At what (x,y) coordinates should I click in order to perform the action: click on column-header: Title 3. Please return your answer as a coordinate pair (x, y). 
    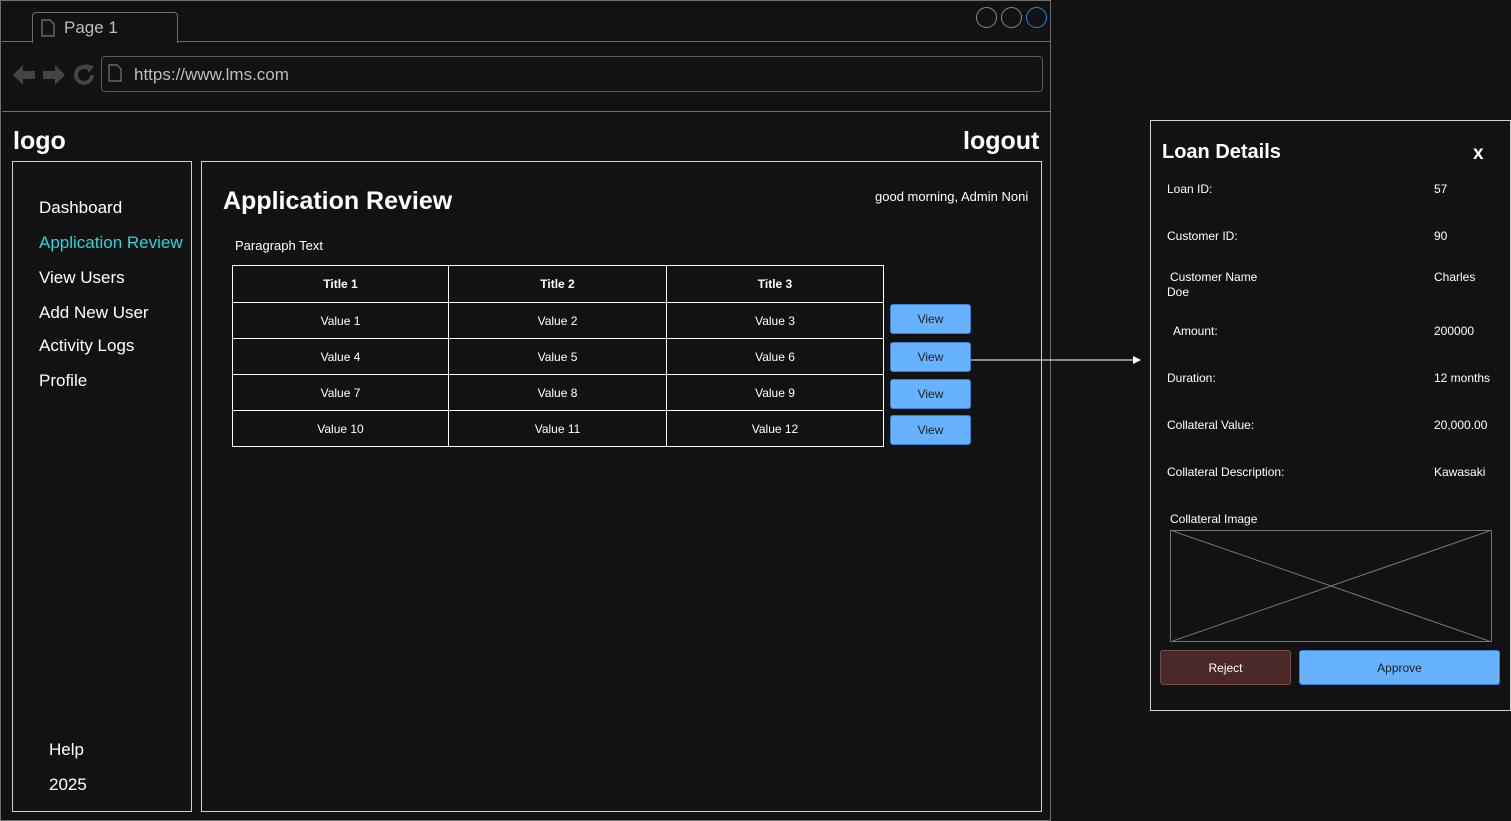
    Looking at the image, I should click on (775, 284).